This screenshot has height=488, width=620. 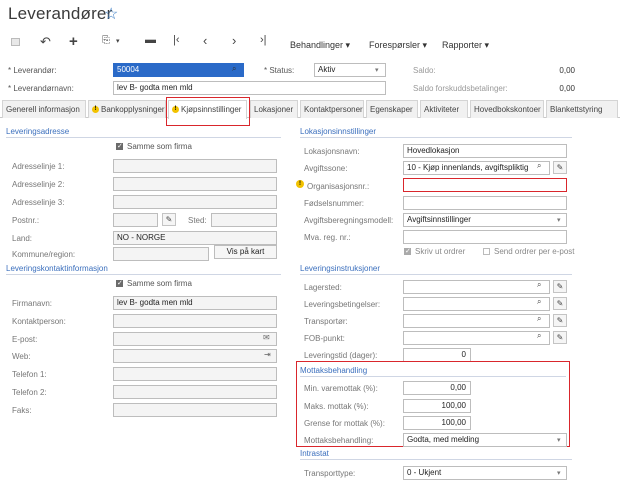 What do you see at coordinates (485, 440) in the screenshot?
I see `receipt-action-select: Godta, med melding` at bounding box center [485, 440].